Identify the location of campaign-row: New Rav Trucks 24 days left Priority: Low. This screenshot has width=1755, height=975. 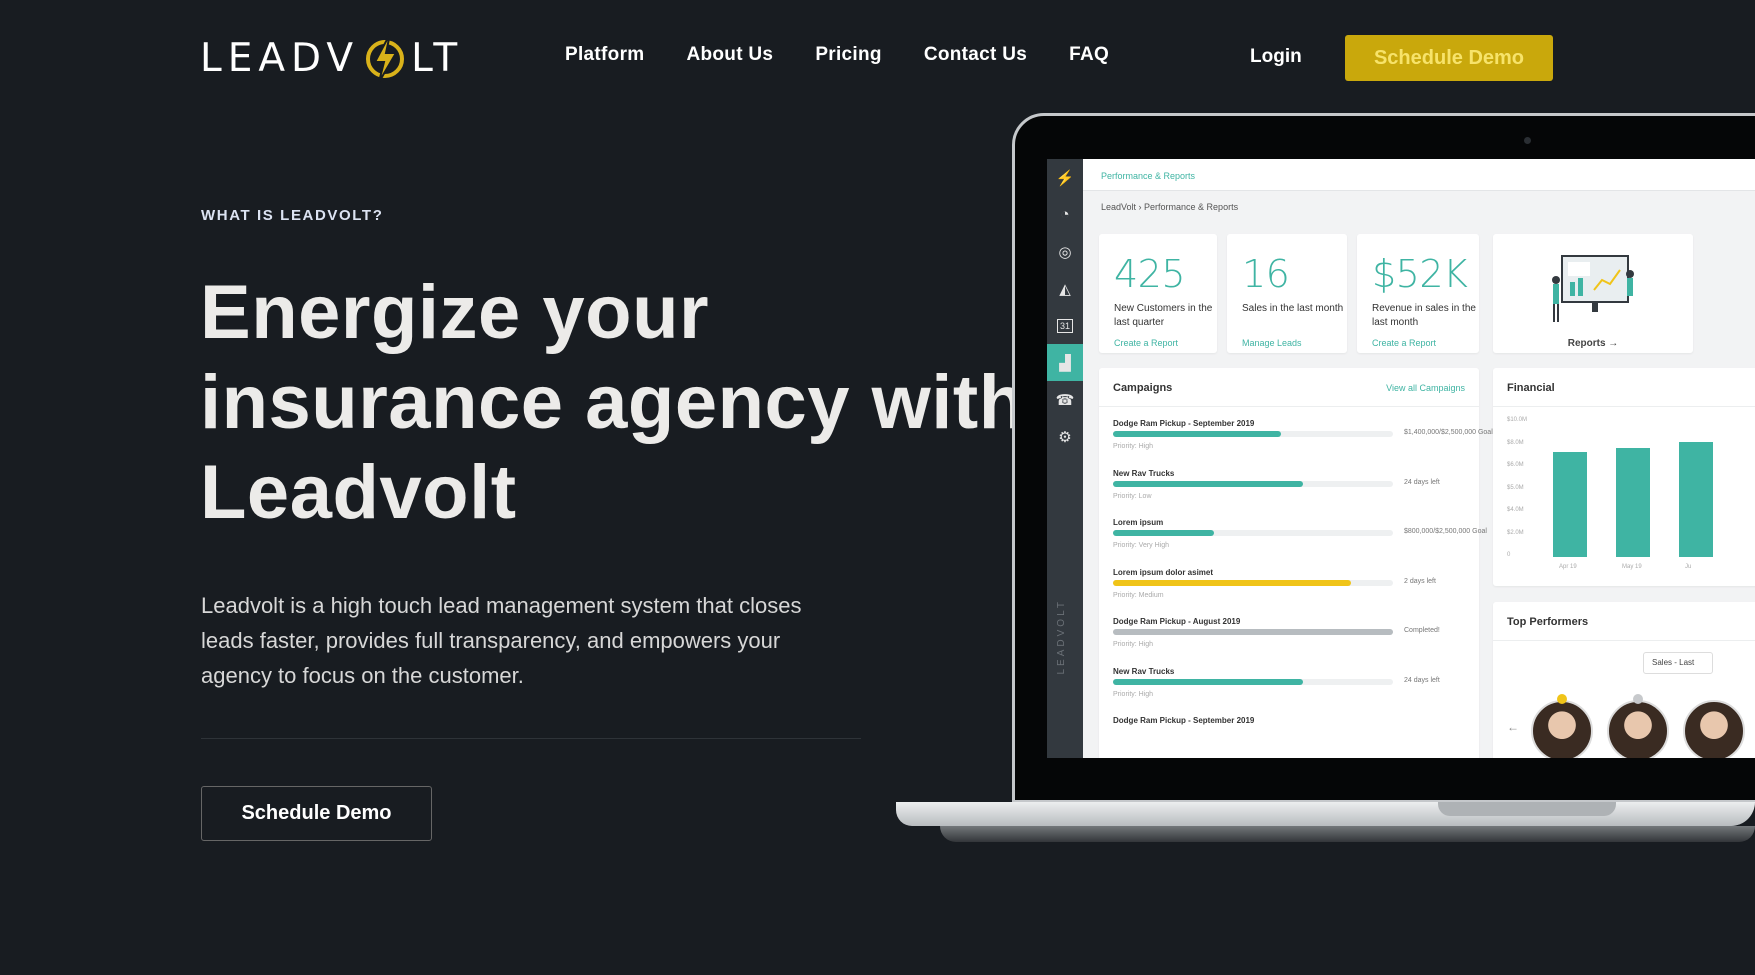
(1313, 484).